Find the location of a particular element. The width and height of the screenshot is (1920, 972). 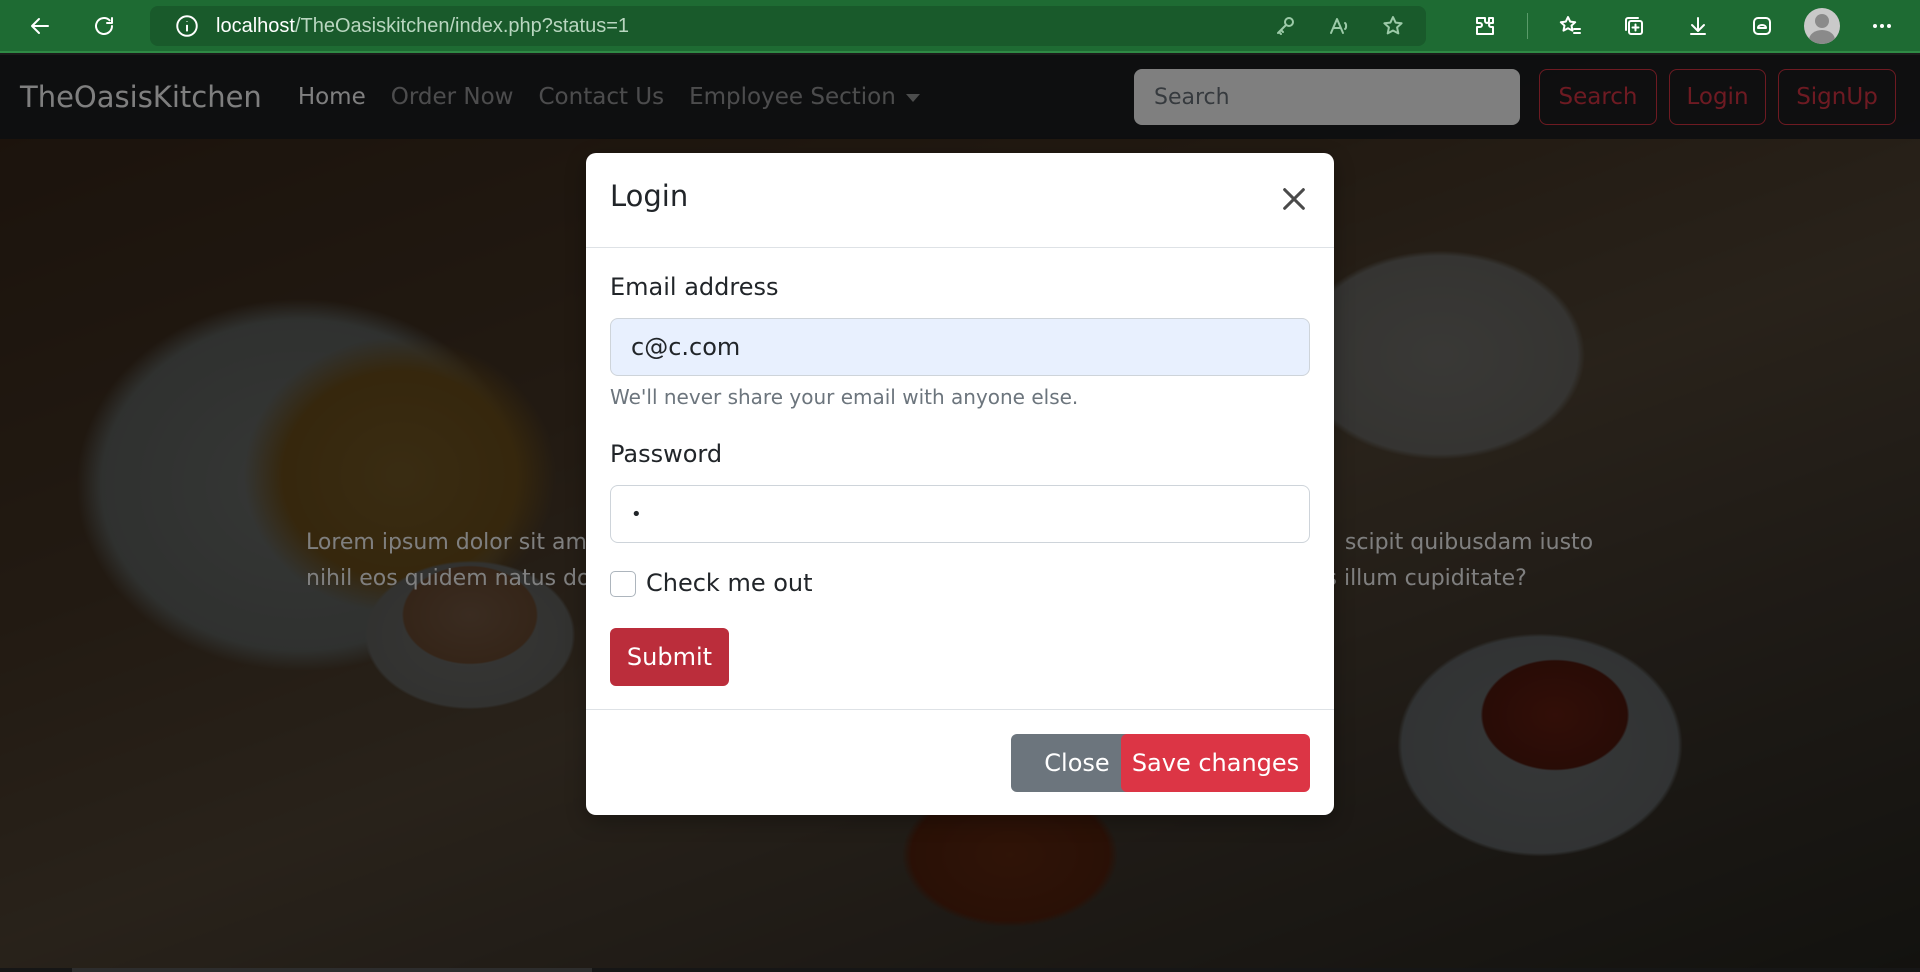

check-me-out-checkbox is located at coordinates (623, 584).